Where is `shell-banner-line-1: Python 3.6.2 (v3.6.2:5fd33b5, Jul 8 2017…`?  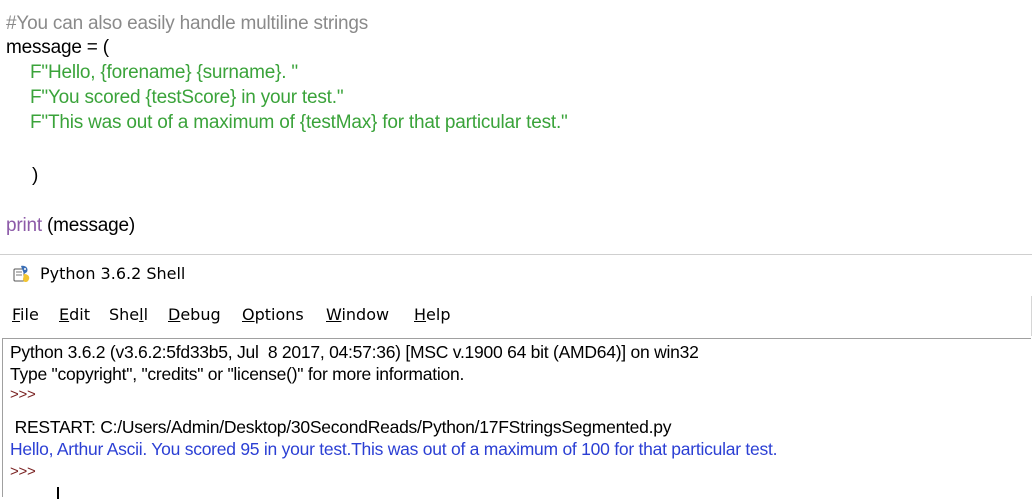
shell-banner-line-1: Python 3.6.2 (v3.6.2:5fd33b5, Jul 8 2017… is located at coordinates (354, 352).